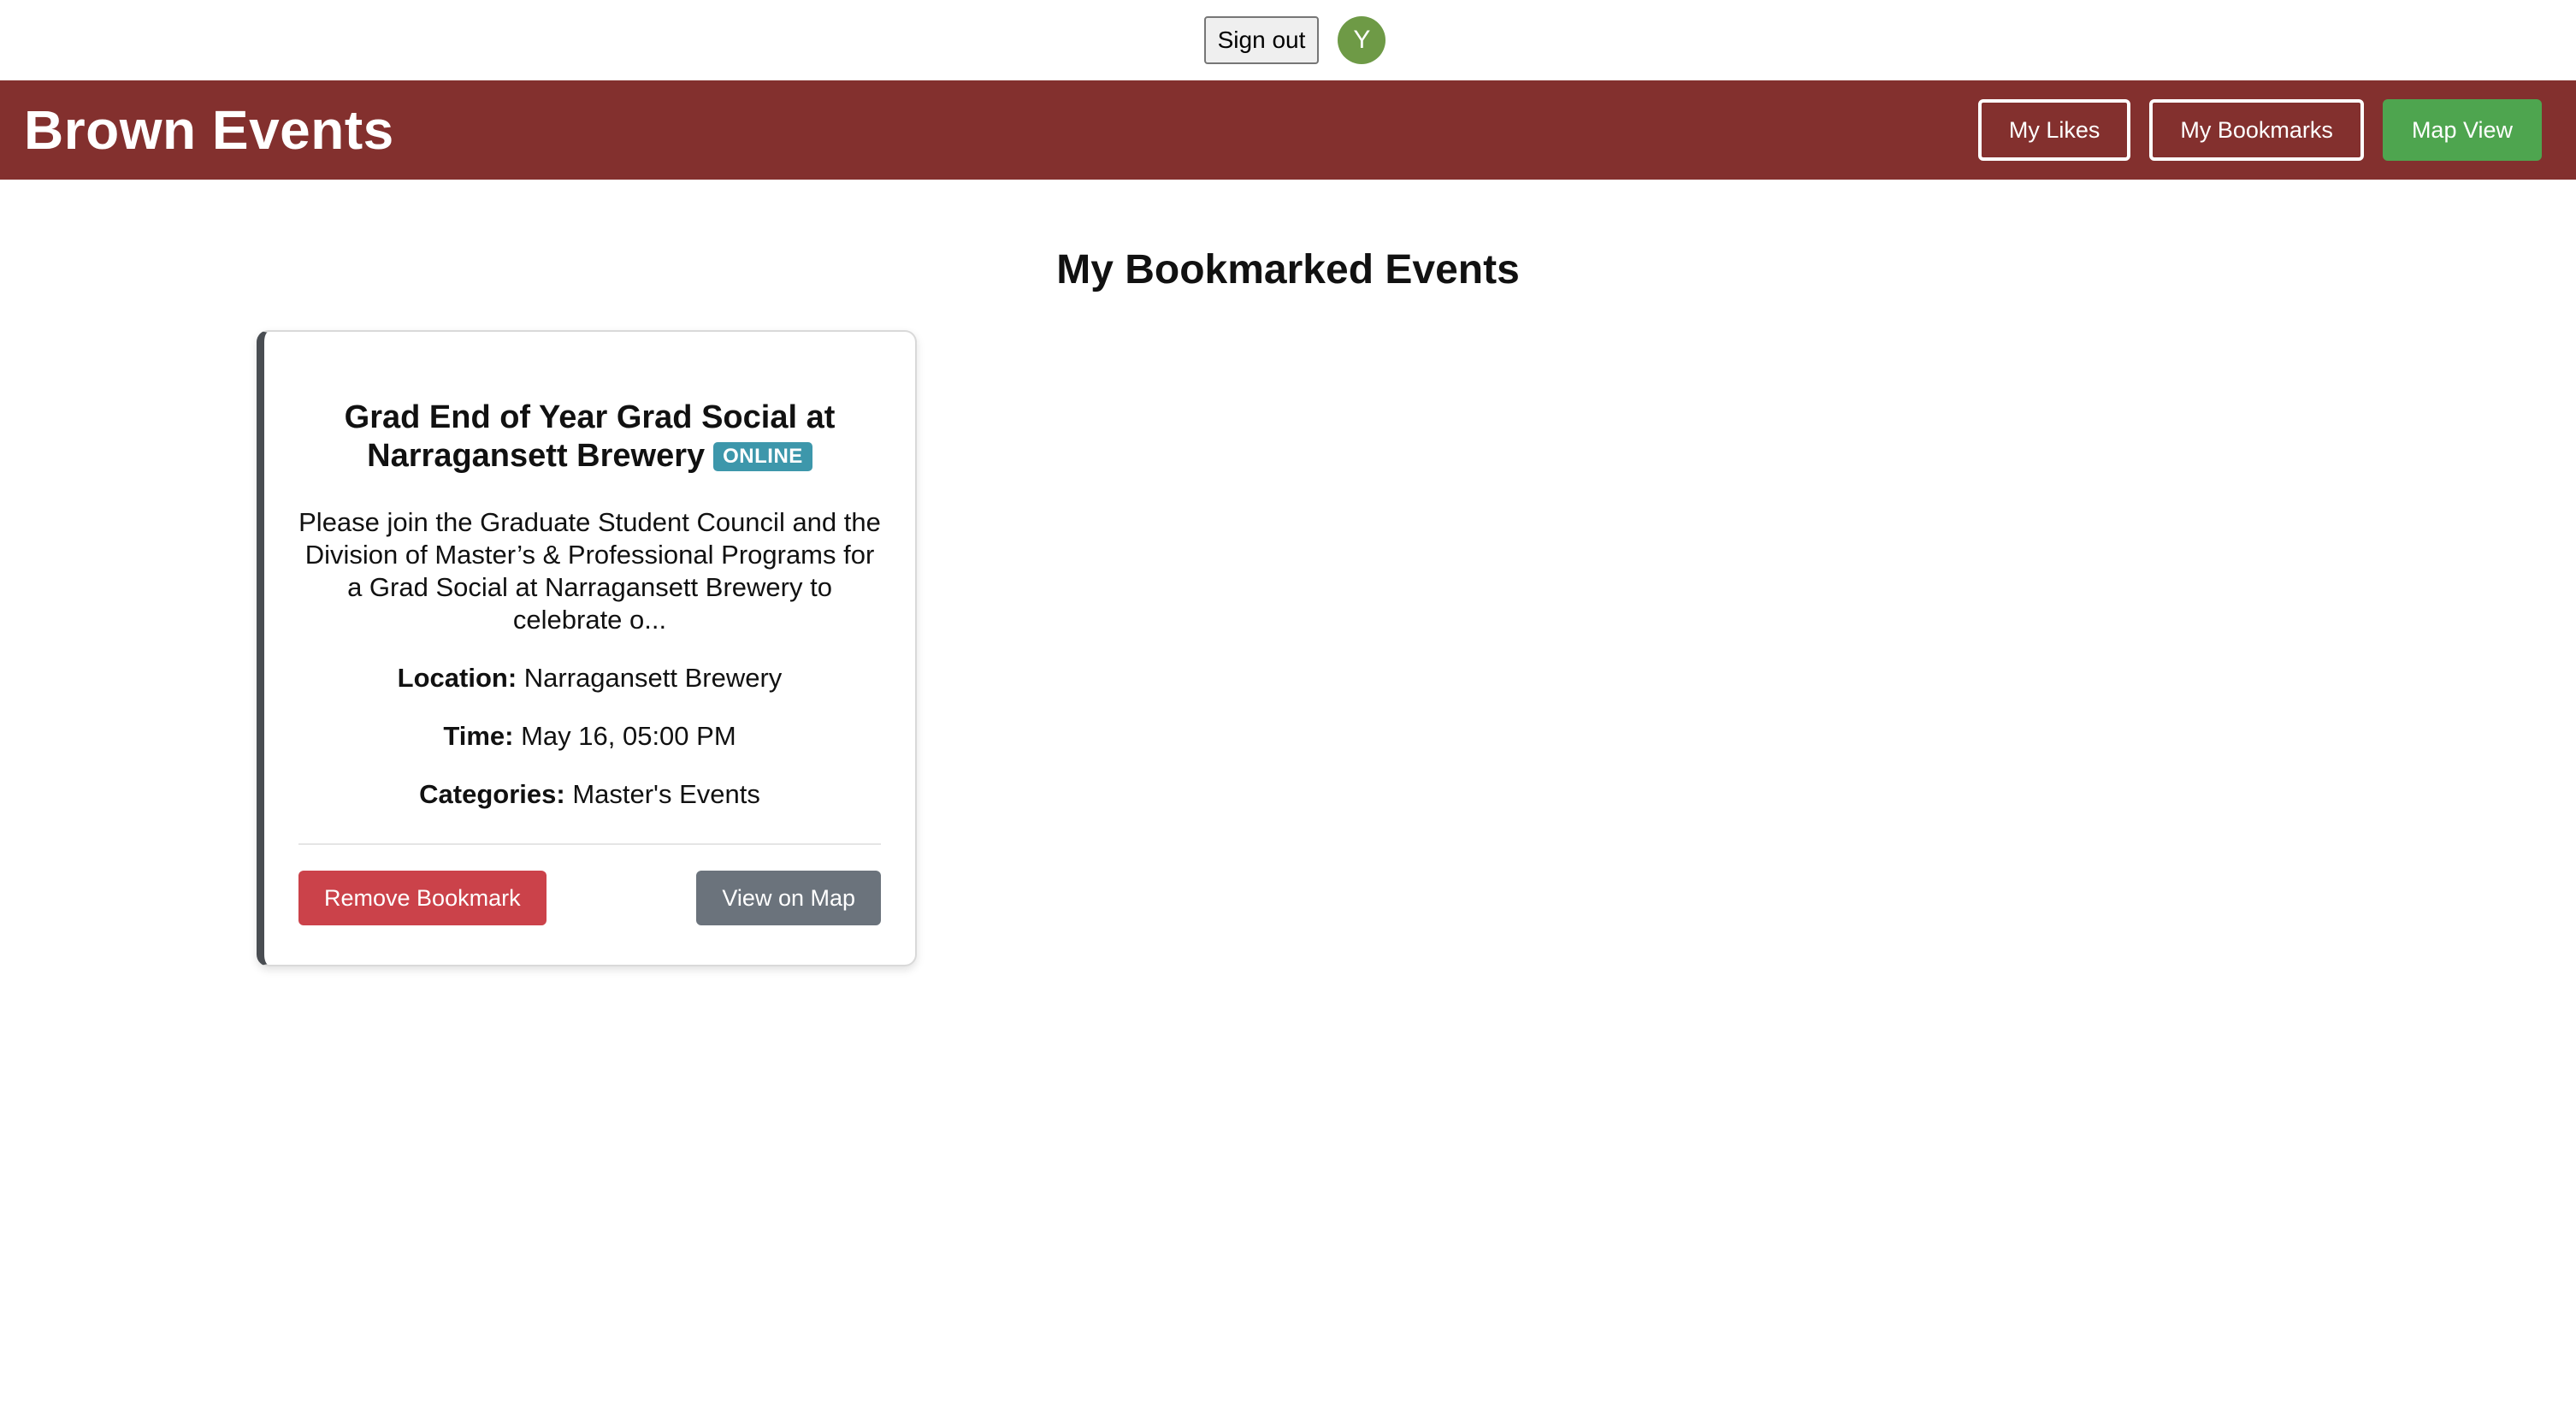  Describe the element at coordinates (762, 456) in the screenshot. I see `online-badge: ONLINE` at that location.